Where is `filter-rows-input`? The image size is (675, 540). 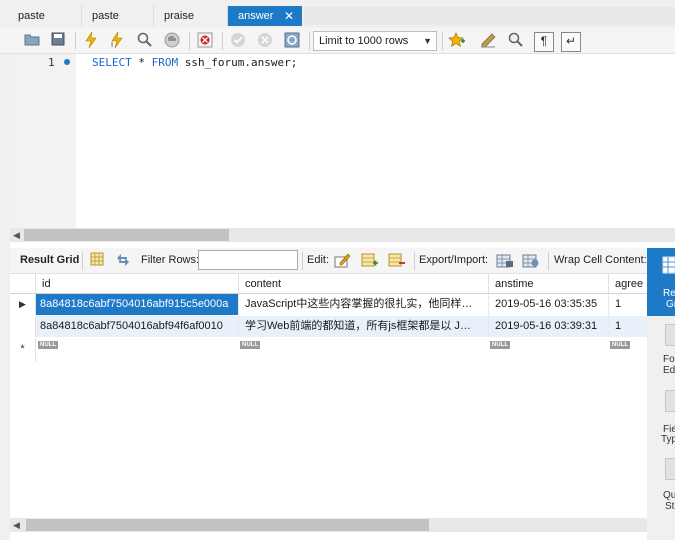 filter-rows-input is located at coordinates (248, 260).